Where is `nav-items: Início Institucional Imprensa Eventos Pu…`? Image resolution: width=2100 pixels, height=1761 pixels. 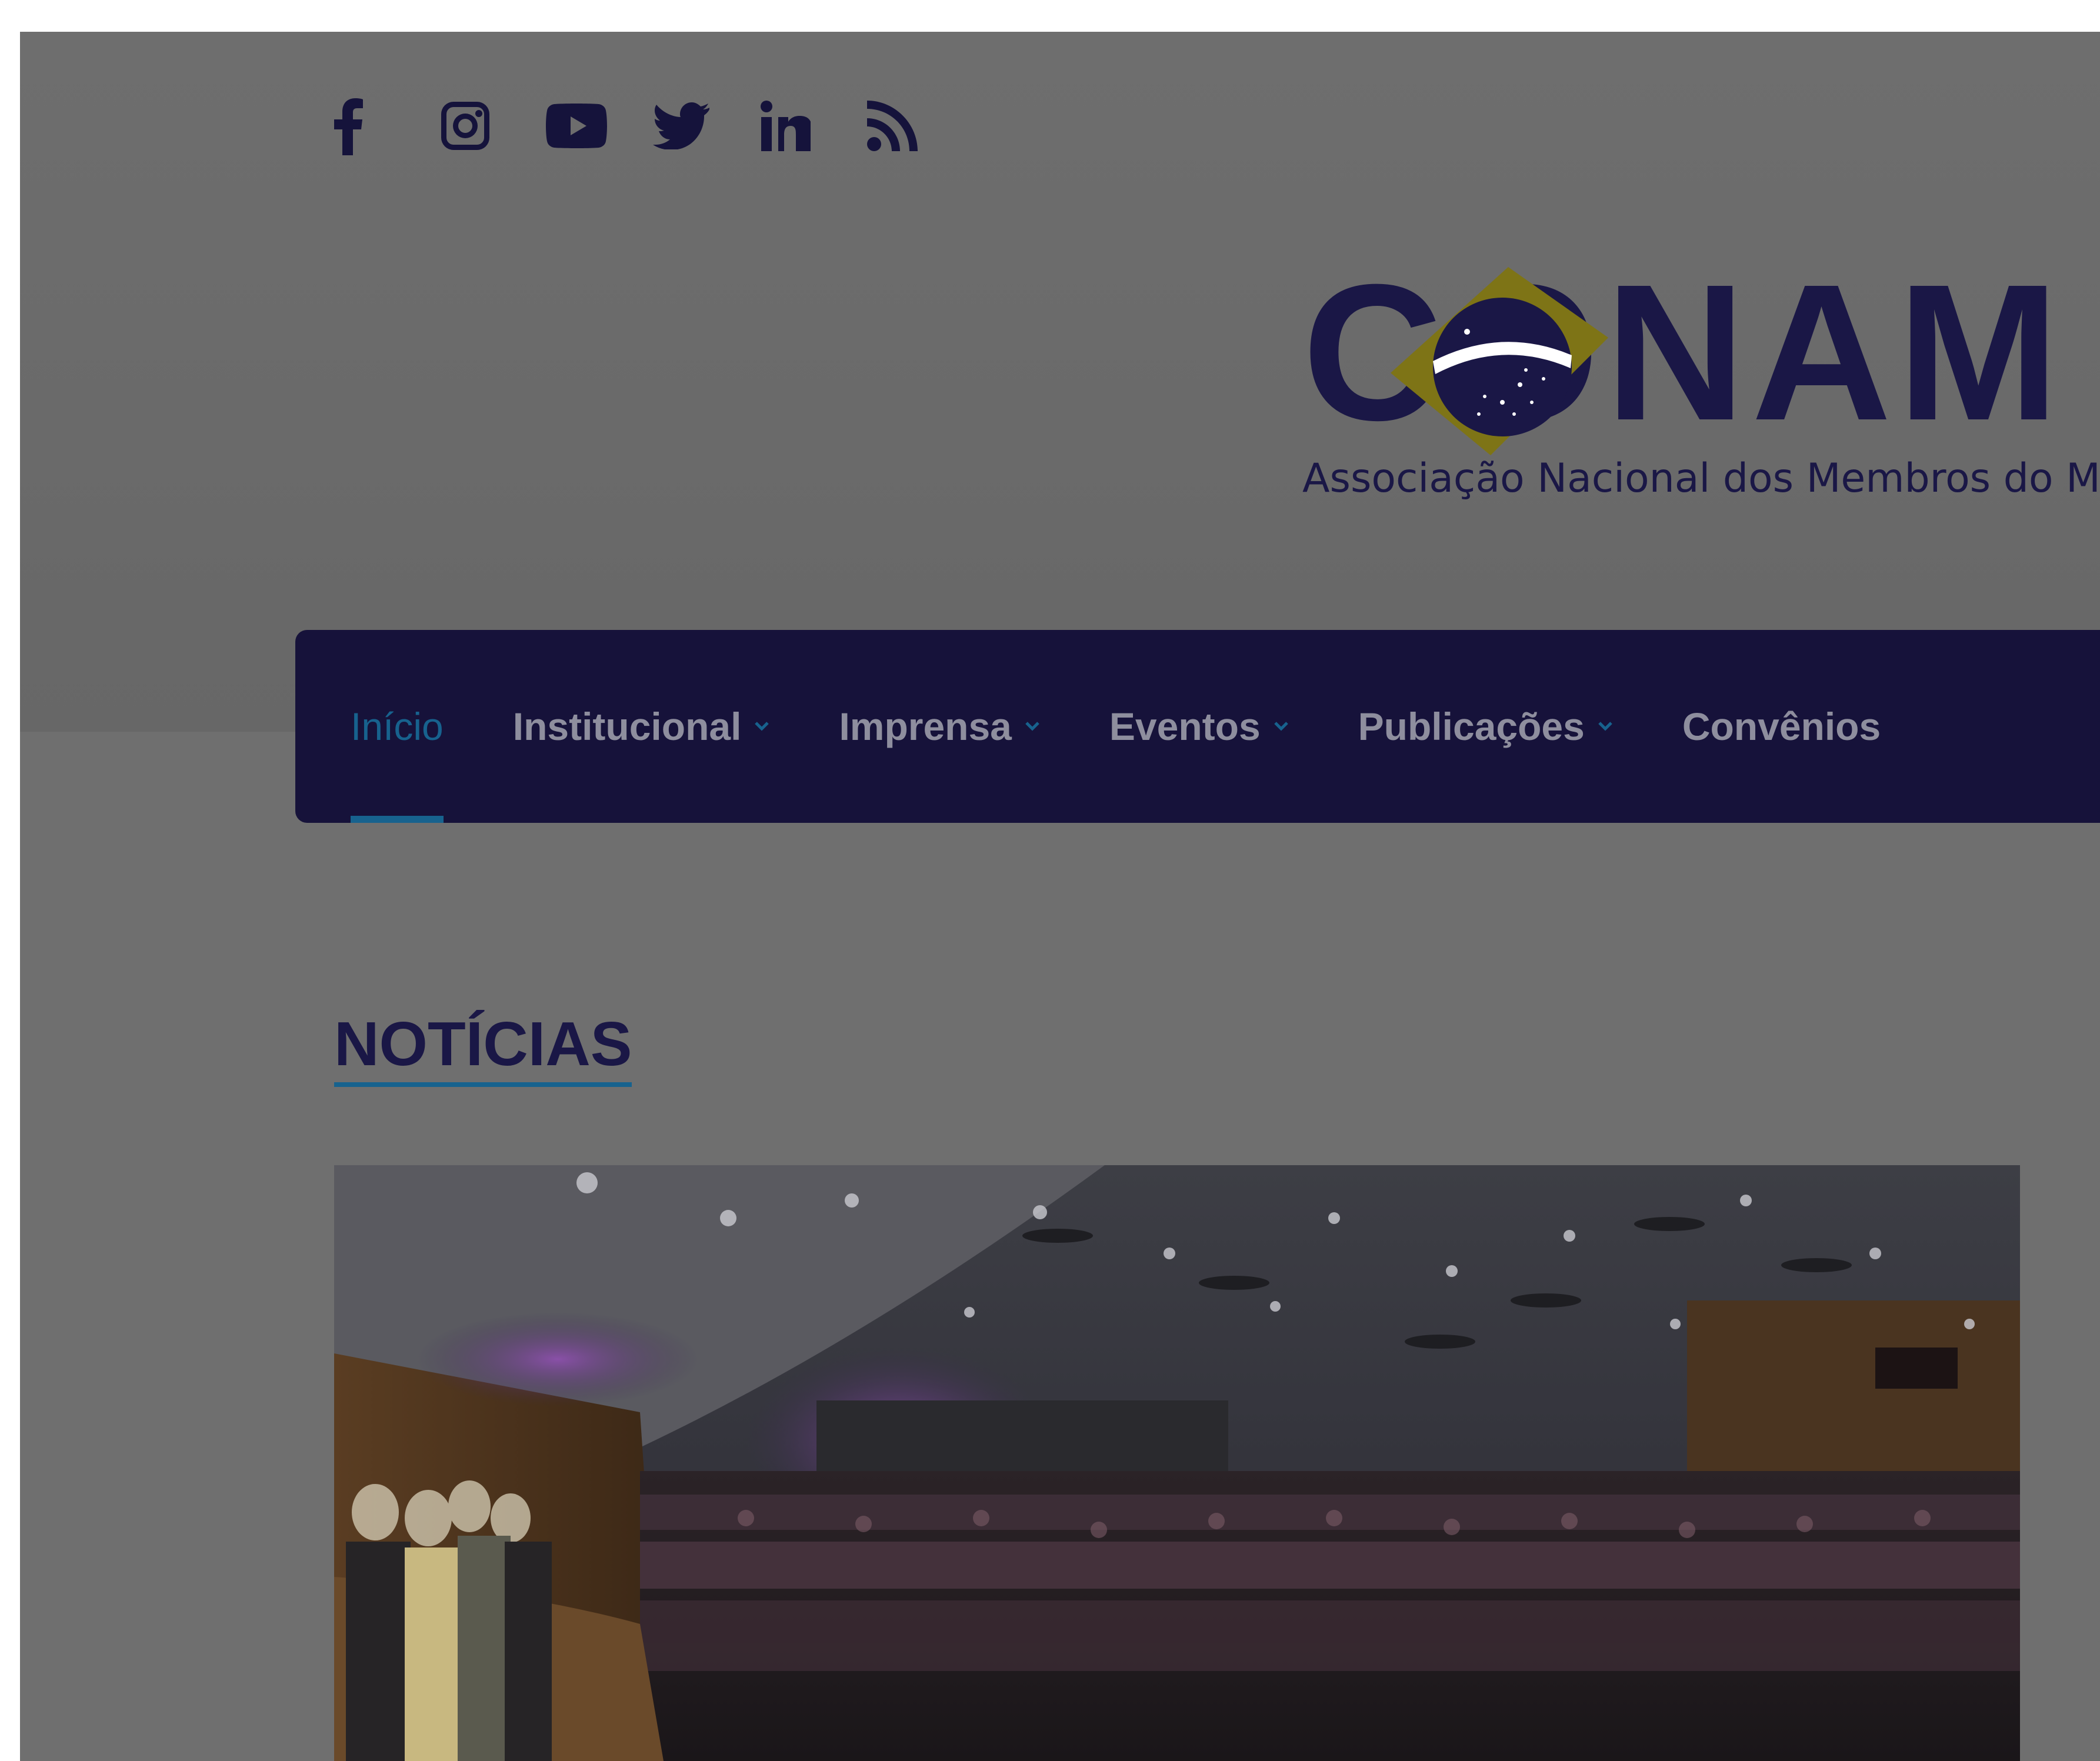
nav-items: Início Institucional Imprensa Eventos Pu… is located at coordinates (1150, 726).